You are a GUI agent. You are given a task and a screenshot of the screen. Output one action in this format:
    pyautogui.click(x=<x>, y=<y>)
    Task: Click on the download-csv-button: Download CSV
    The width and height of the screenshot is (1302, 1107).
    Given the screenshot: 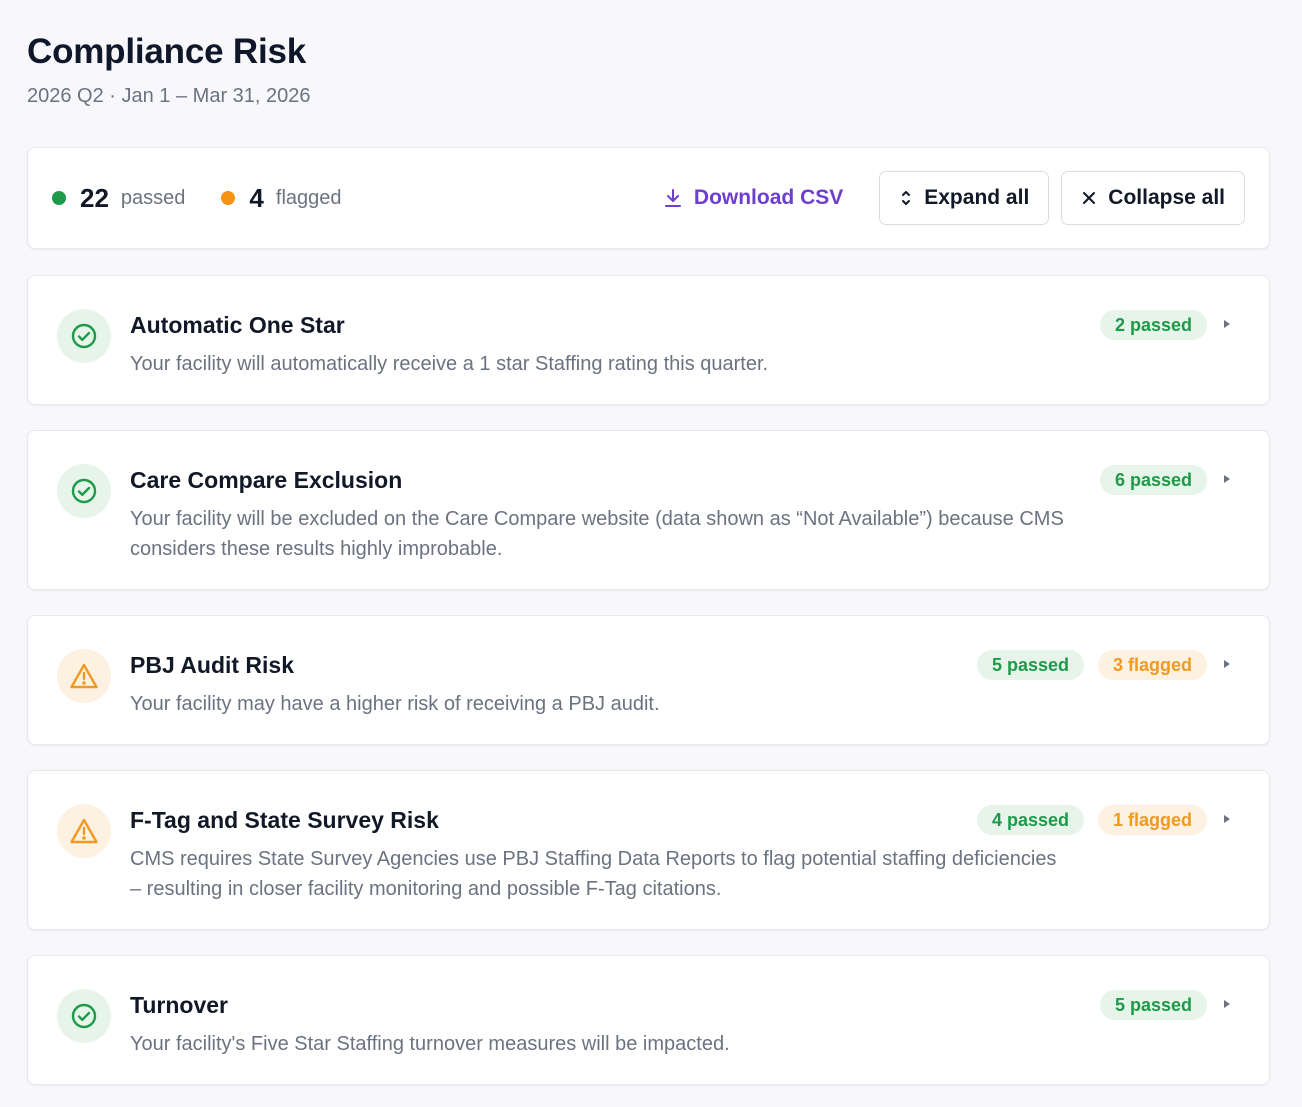 What is the action you would take?
    pyautogui.click(x=753, y=198)
    